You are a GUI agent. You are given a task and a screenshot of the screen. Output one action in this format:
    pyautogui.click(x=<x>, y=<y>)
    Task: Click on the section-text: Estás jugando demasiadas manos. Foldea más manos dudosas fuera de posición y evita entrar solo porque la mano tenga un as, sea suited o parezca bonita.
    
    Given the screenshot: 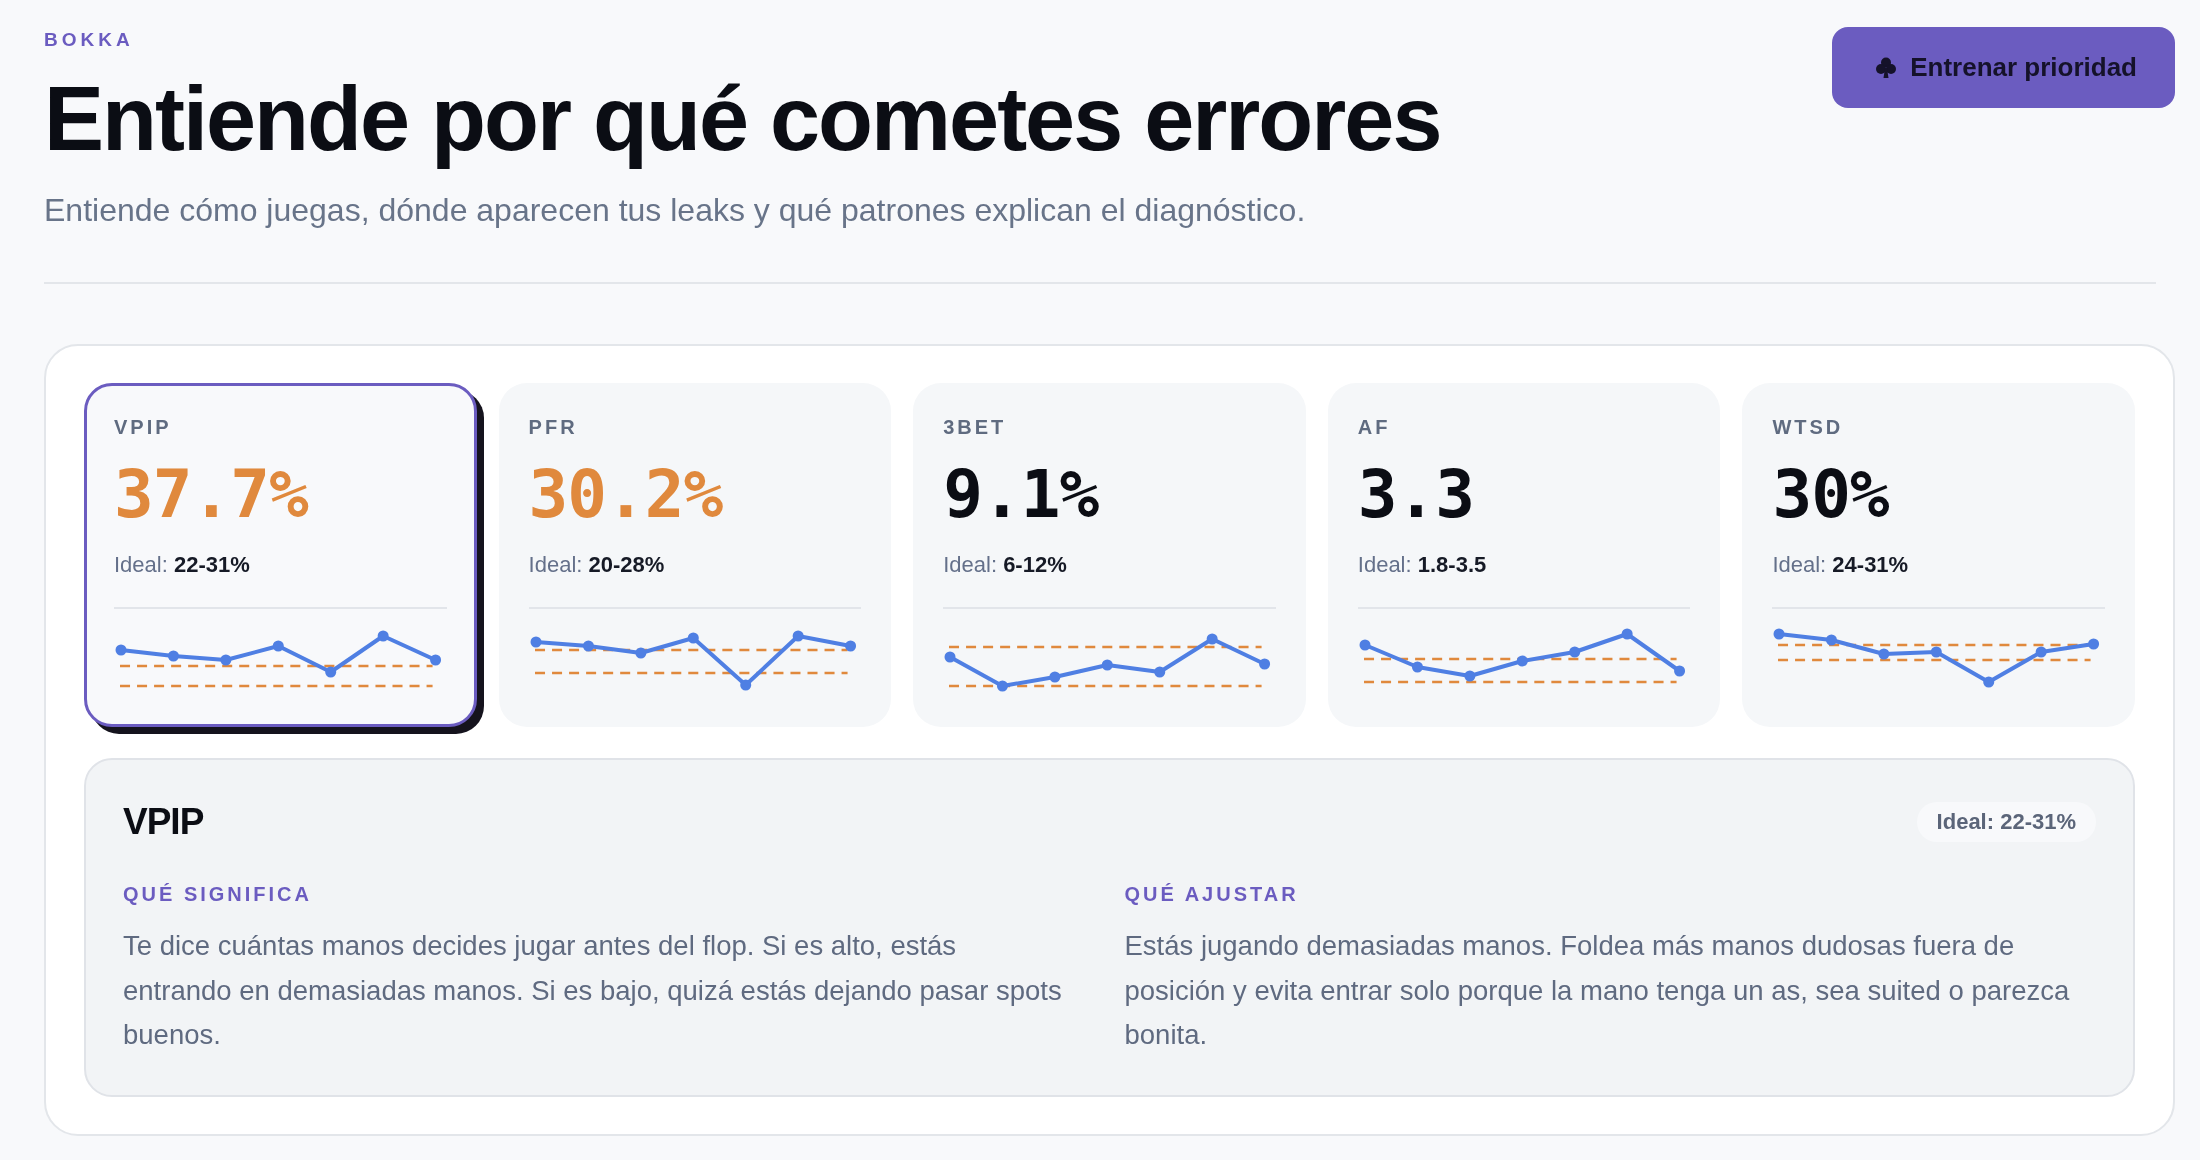 What is the action you would take?
    pyautogui.click(x=1597, y=990)
    